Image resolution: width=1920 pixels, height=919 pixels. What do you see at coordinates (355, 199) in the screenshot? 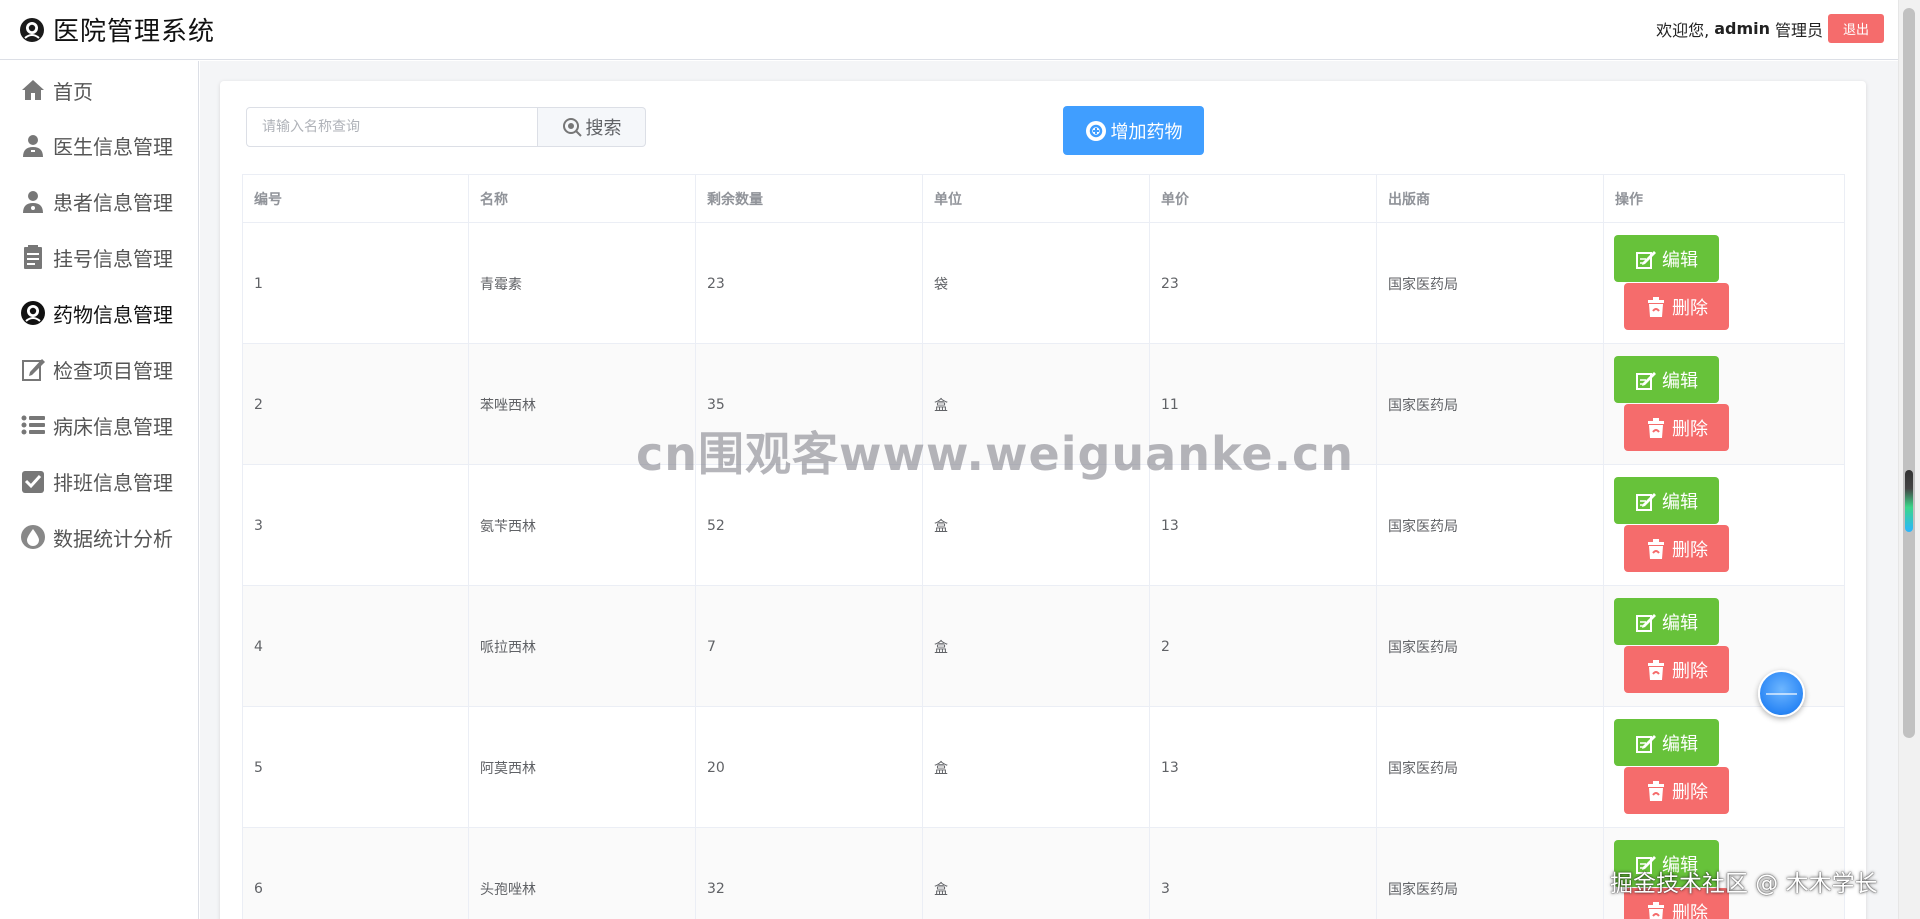
I see `column-header-id: 编号` at bounding box center [355, 199].